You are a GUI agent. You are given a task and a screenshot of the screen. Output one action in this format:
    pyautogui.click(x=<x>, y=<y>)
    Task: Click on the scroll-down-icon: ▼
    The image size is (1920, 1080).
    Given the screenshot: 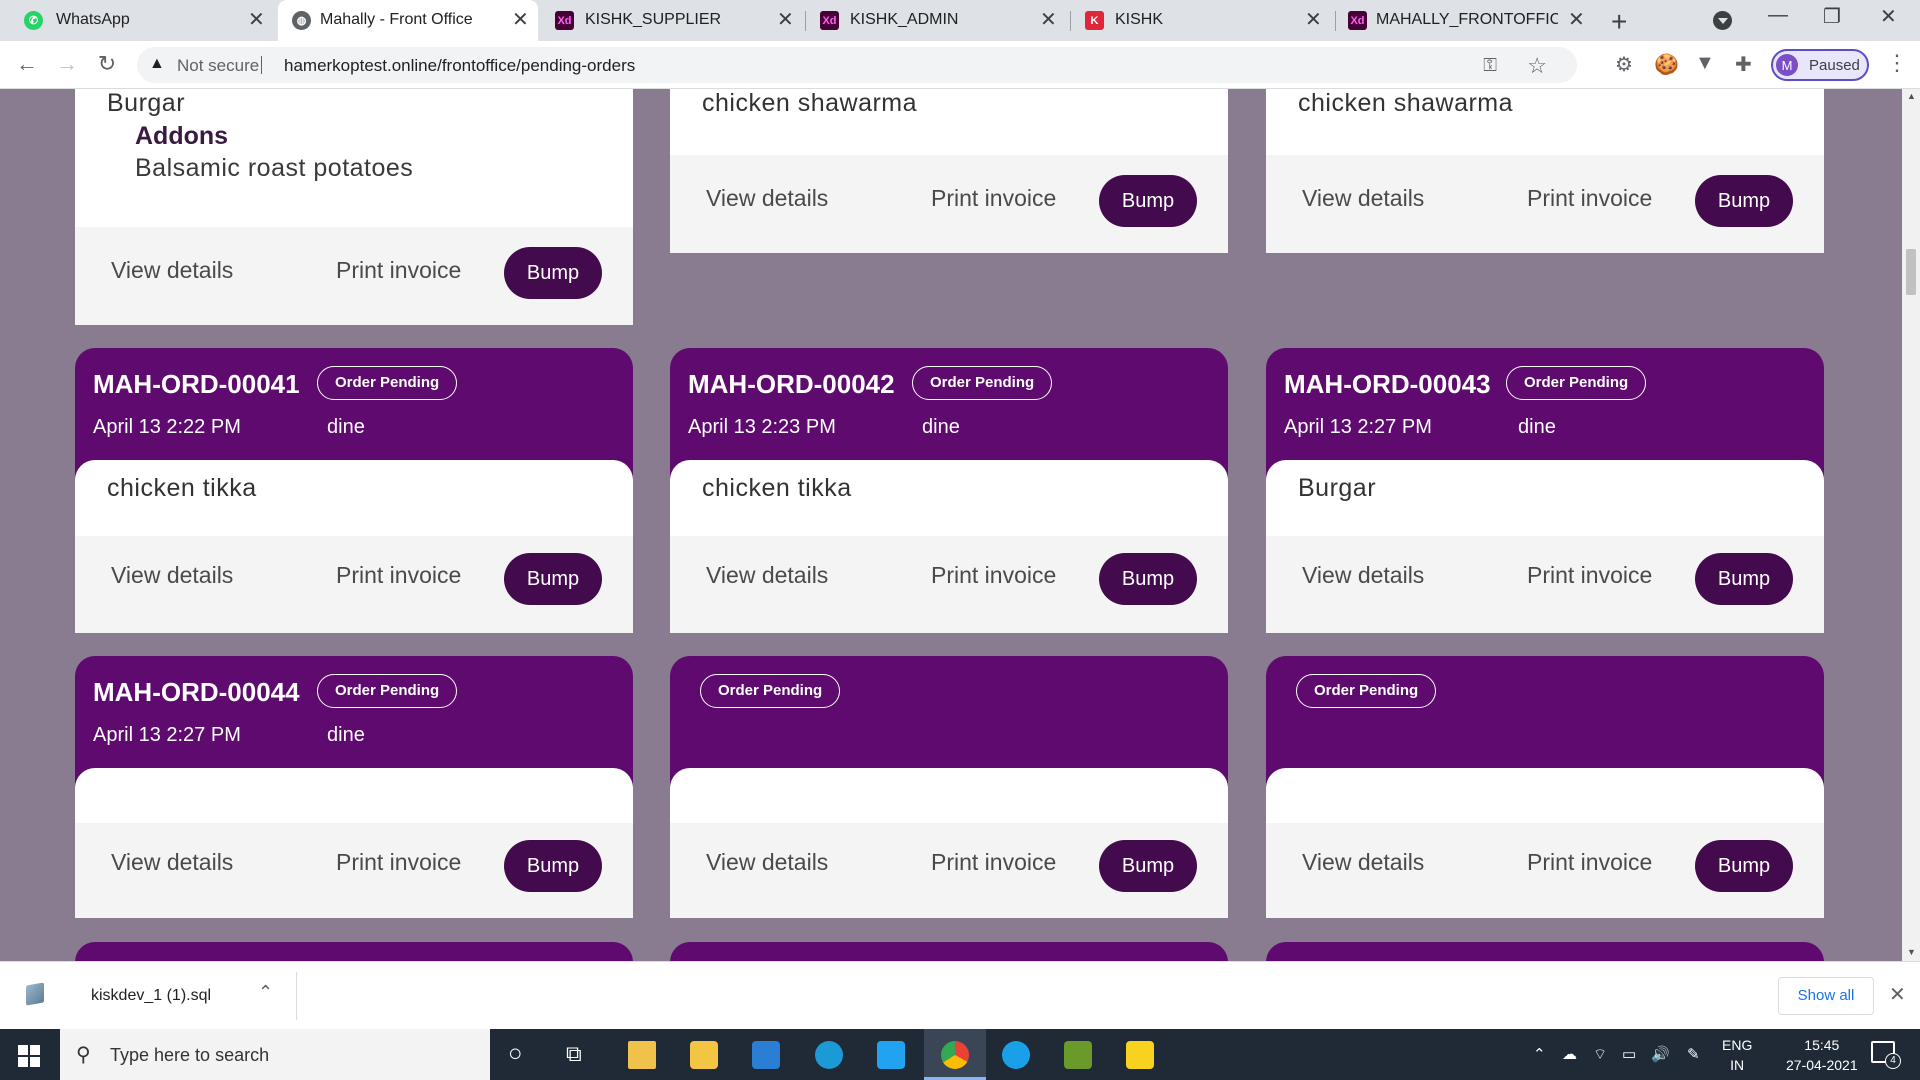 What is the action you would take?
    pyautogui.click(x=1911, y=952)
    